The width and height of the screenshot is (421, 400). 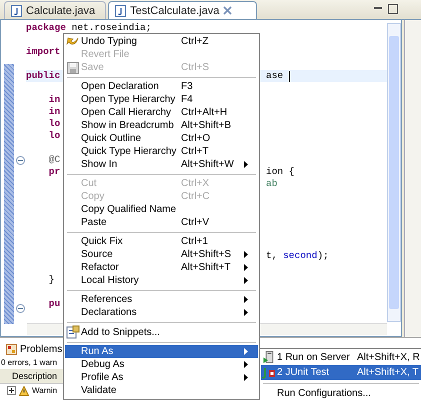 What do you see at coordinates (46, 27) in the screenshot?
I see `code-text: package` at bounding box center [46, 27].